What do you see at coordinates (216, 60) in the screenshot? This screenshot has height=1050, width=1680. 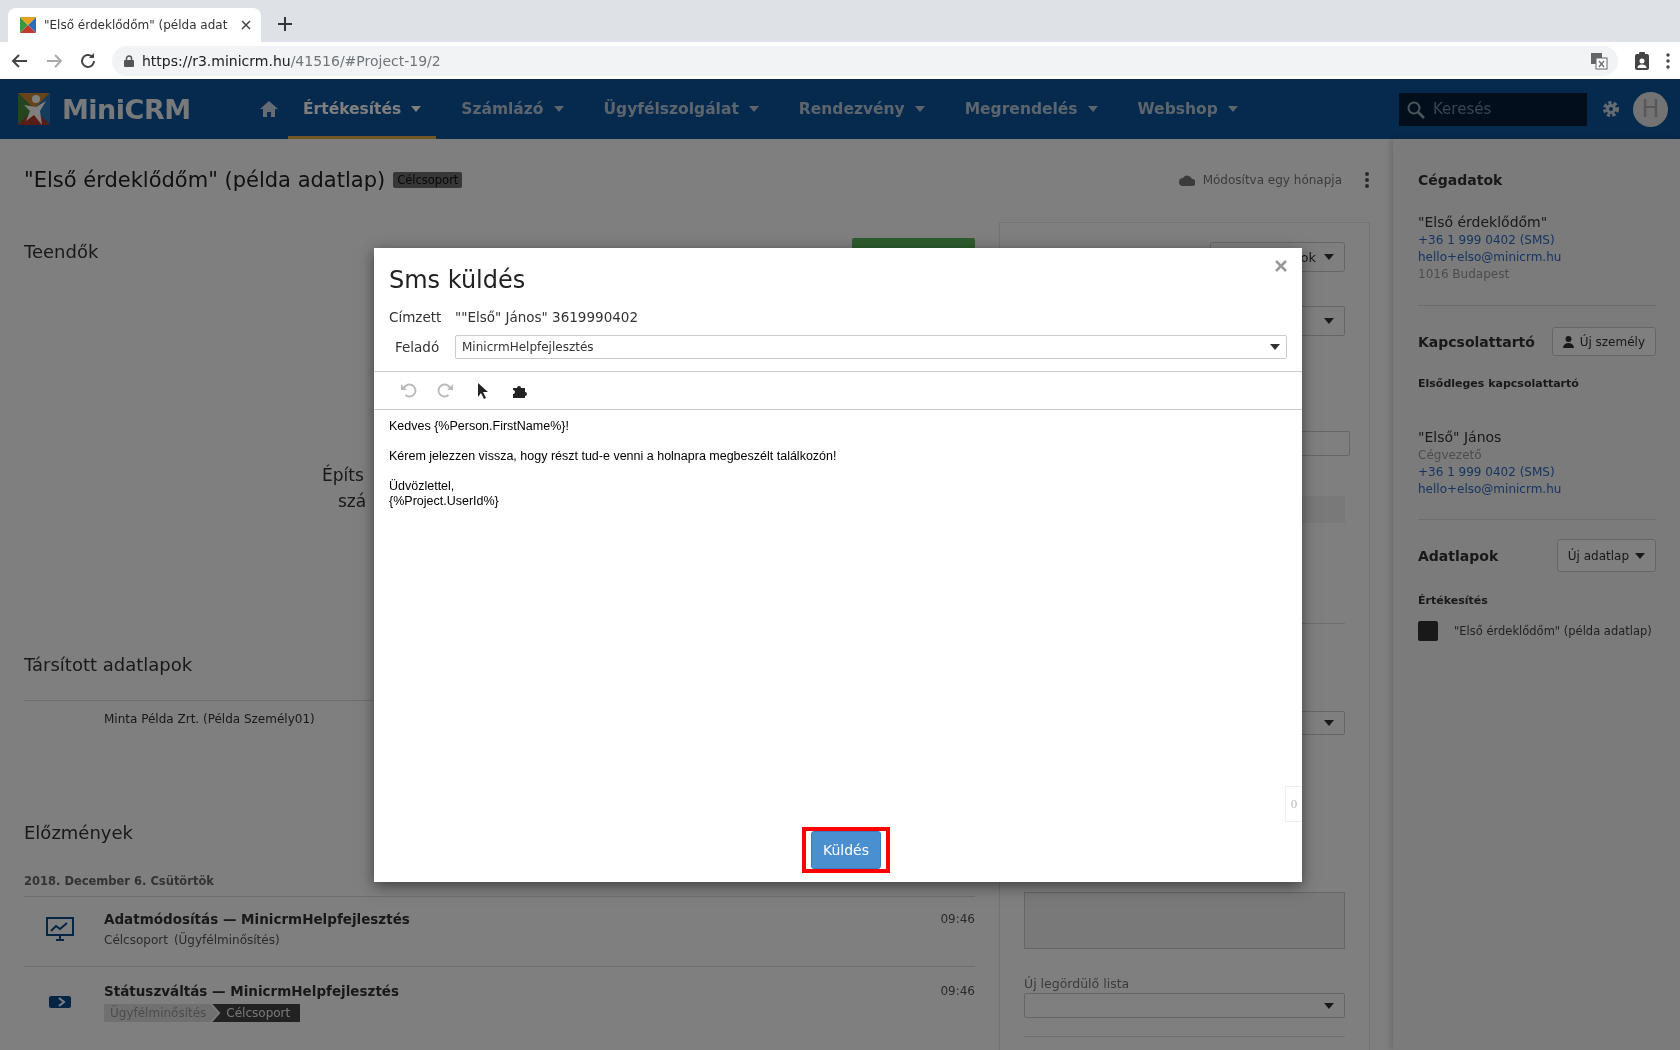 I see `url-host: https://r3.minicrm.hu` at bounding box center [216, 60].